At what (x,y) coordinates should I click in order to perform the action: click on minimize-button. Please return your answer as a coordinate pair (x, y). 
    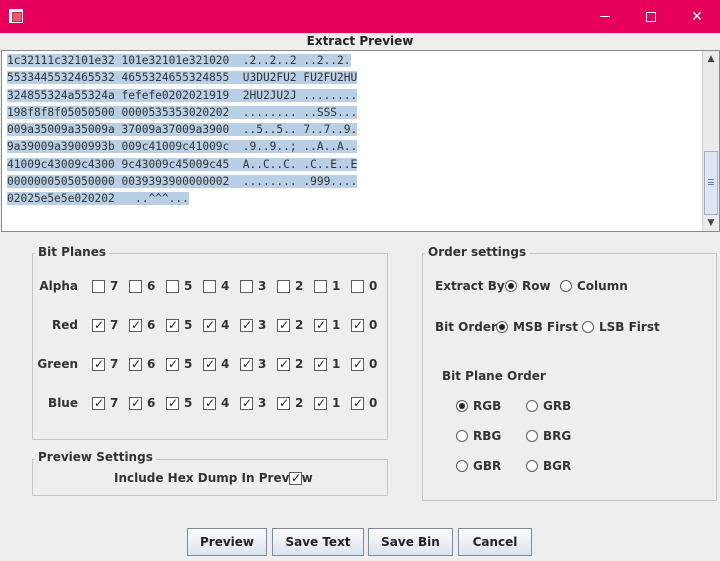
    Looking at the image, I should click on (605, 16).